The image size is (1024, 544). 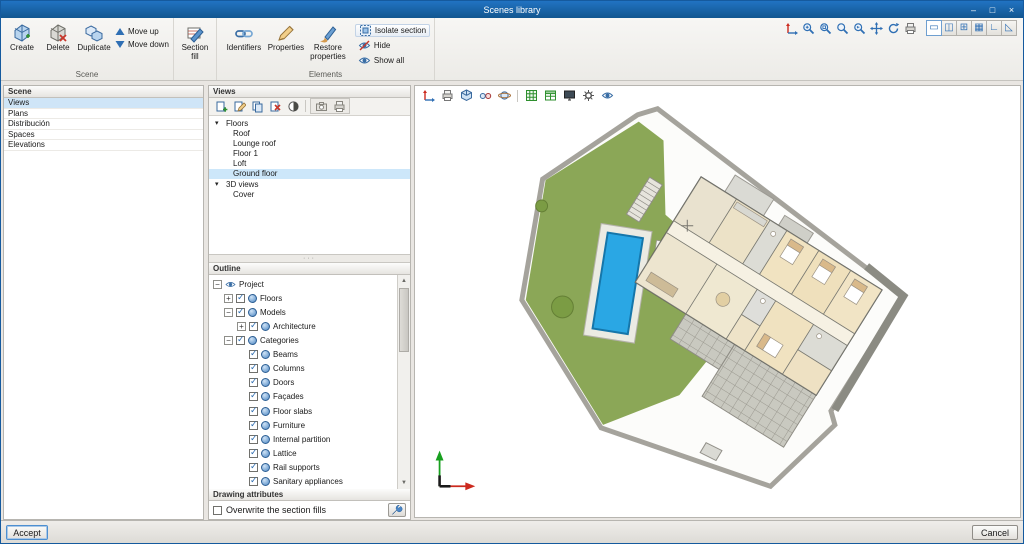 I want to click on copy-view-icon, so click(x=257, y=106).